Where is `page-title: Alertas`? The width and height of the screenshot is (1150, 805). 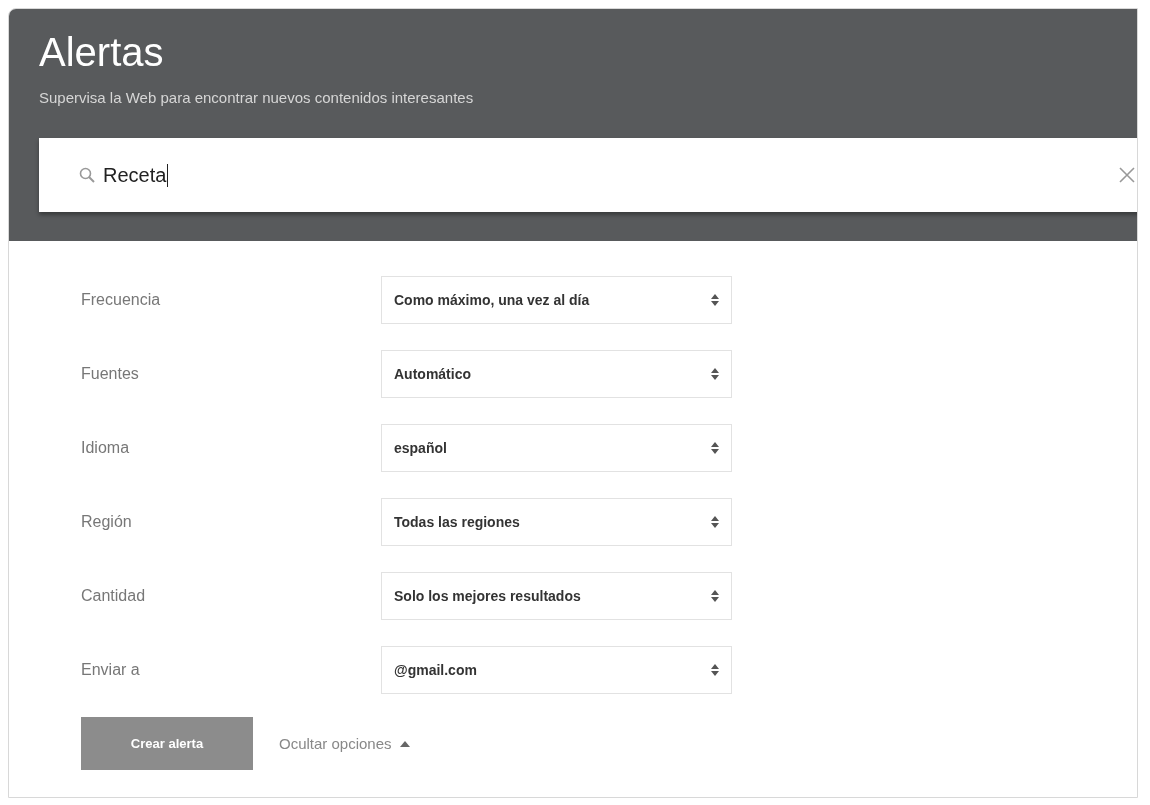 page-title: Alertas is located at coordinates (101, 52).